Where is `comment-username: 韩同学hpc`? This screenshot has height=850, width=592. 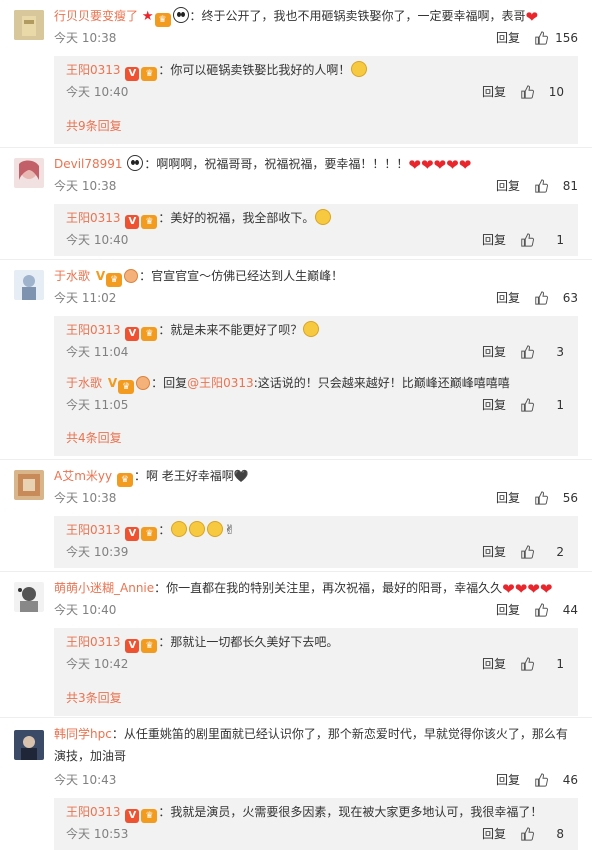 comment-username: 韩同学hpc is located at coordinates (83, 734).